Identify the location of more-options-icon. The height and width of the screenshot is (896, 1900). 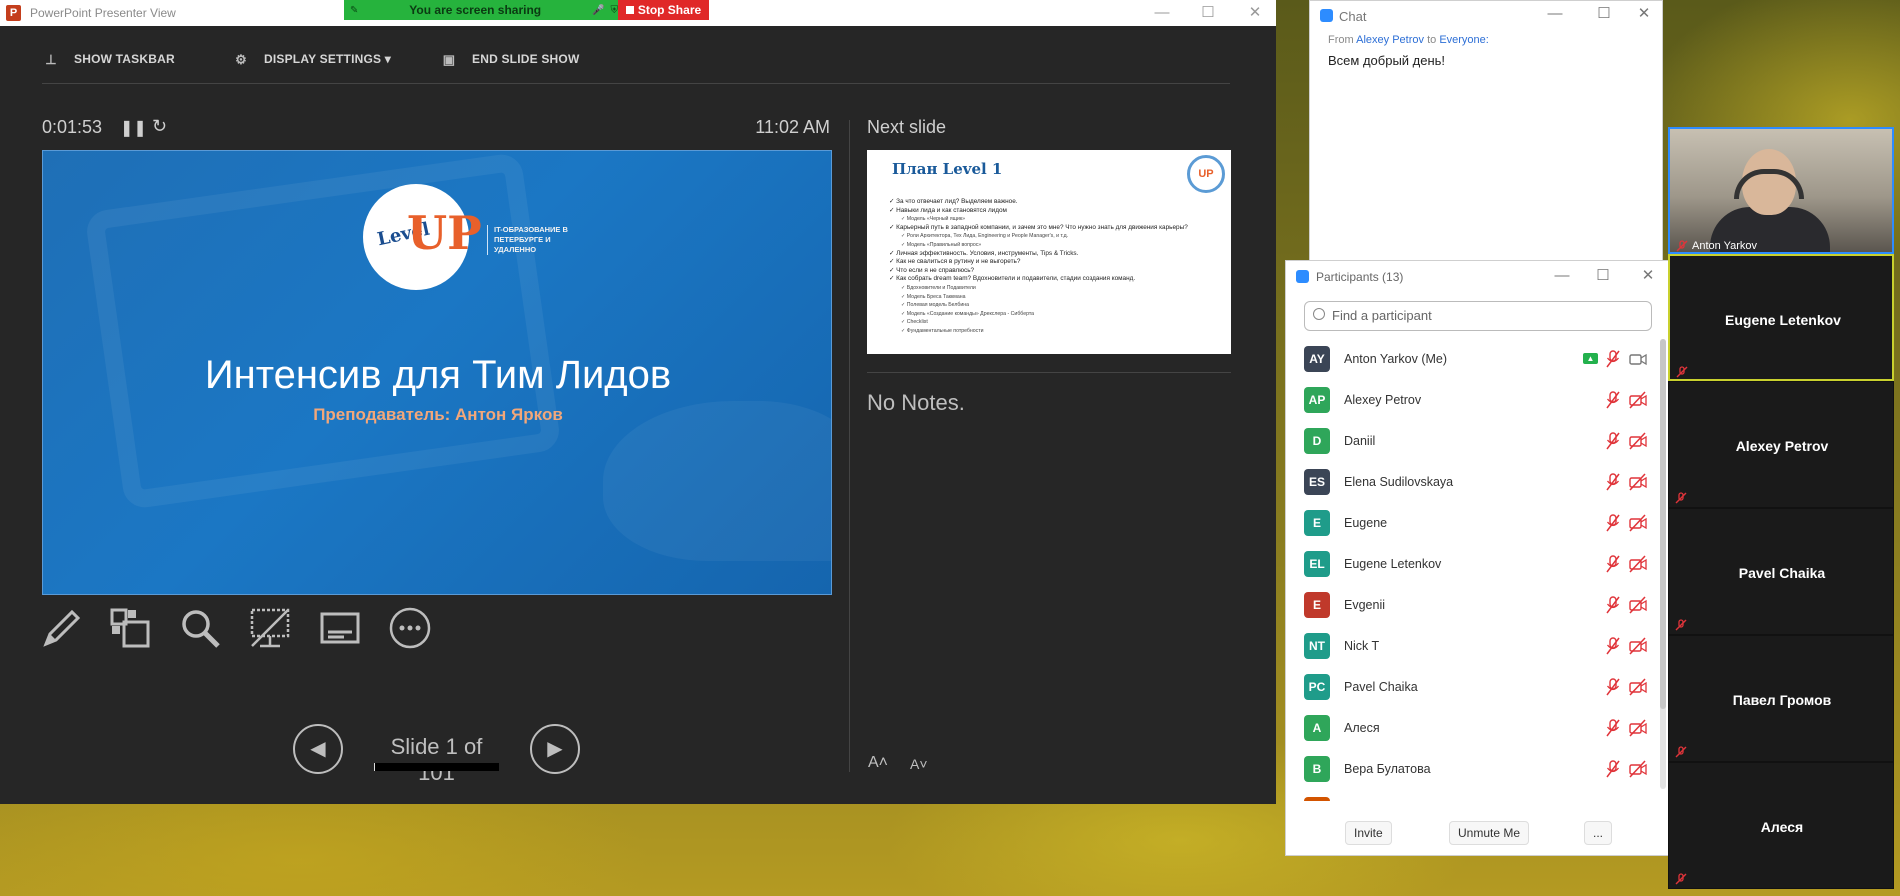
(410, 628).